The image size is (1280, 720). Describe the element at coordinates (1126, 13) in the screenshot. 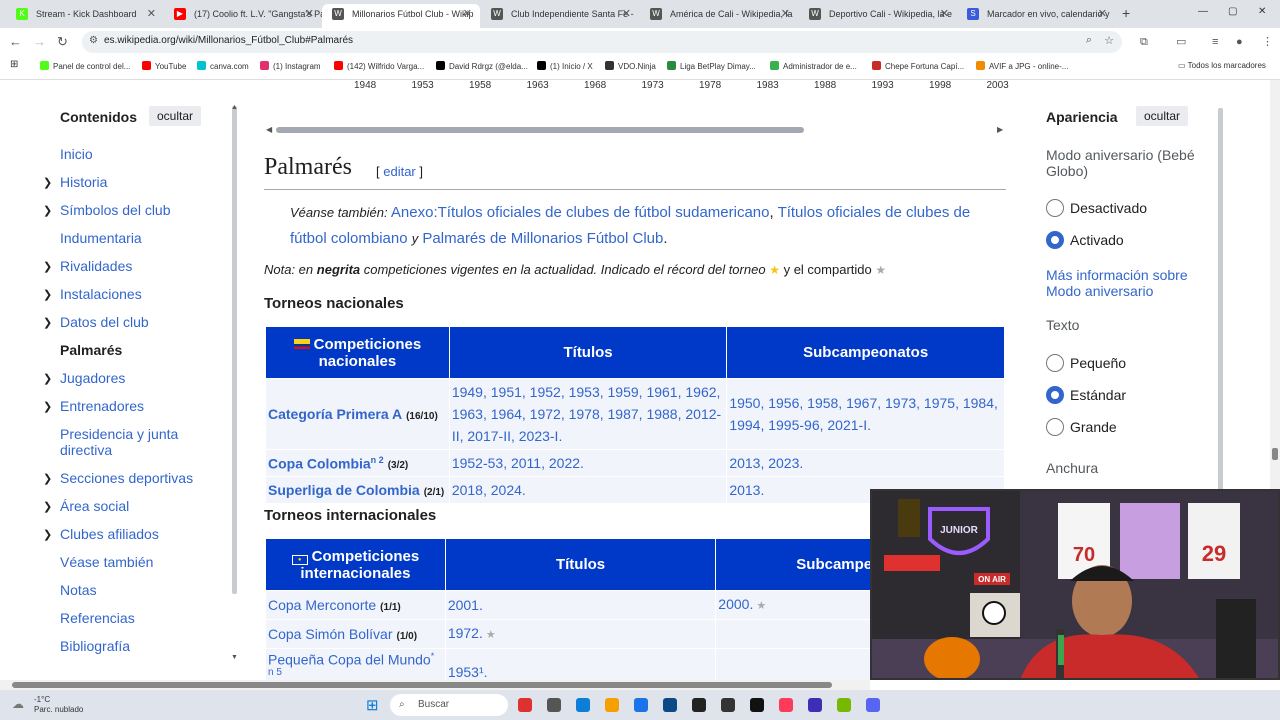

I see `new-tab-icon: +` at that location.